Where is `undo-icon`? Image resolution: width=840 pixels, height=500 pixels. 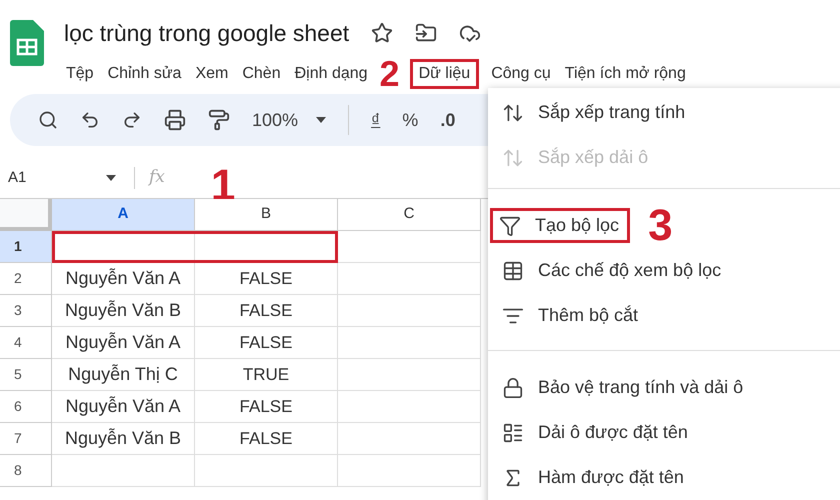 undo-icon is located at coordinates (90, 120).